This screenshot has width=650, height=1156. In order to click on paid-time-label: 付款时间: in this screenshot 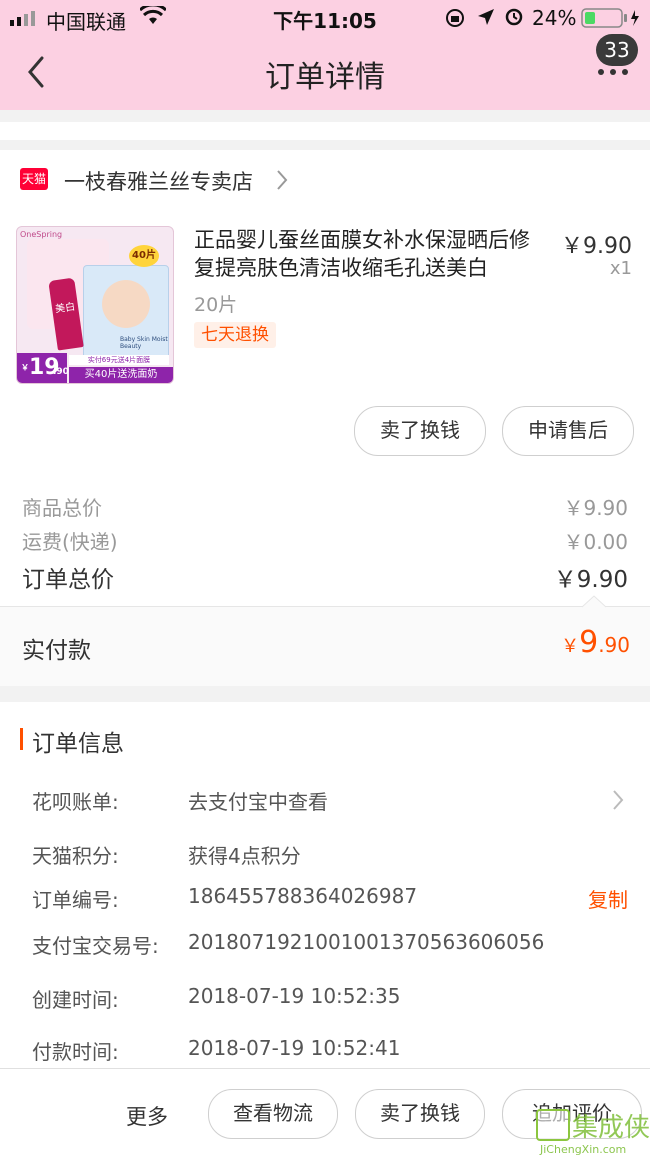, I will do `click(75, 1052)`.